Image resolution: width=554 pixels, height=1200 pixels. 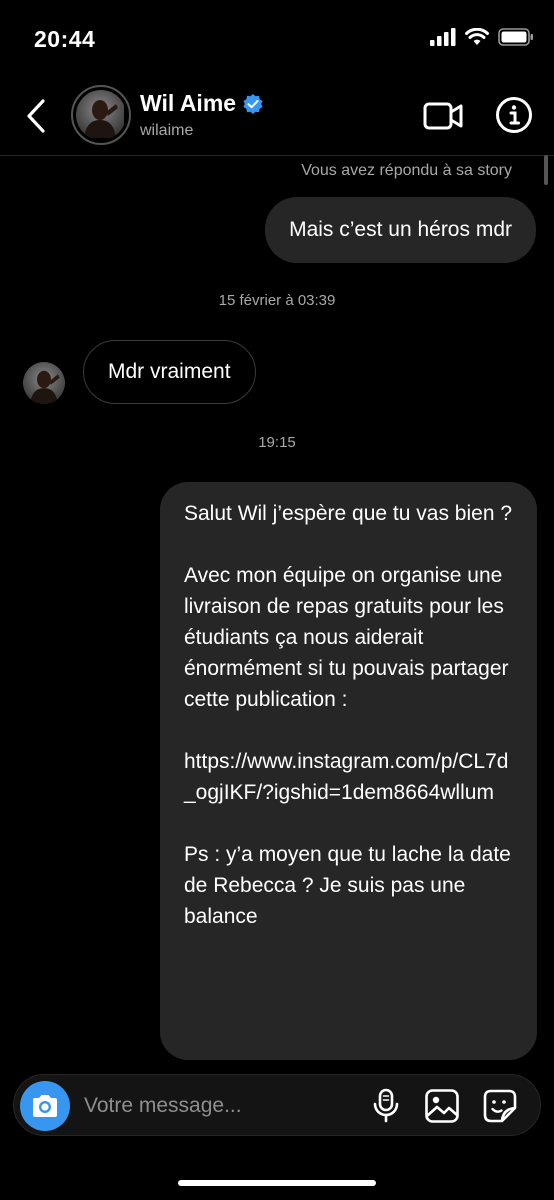 I want to click on contact-name-row: Wil Aime, so click(x=202, y=103).